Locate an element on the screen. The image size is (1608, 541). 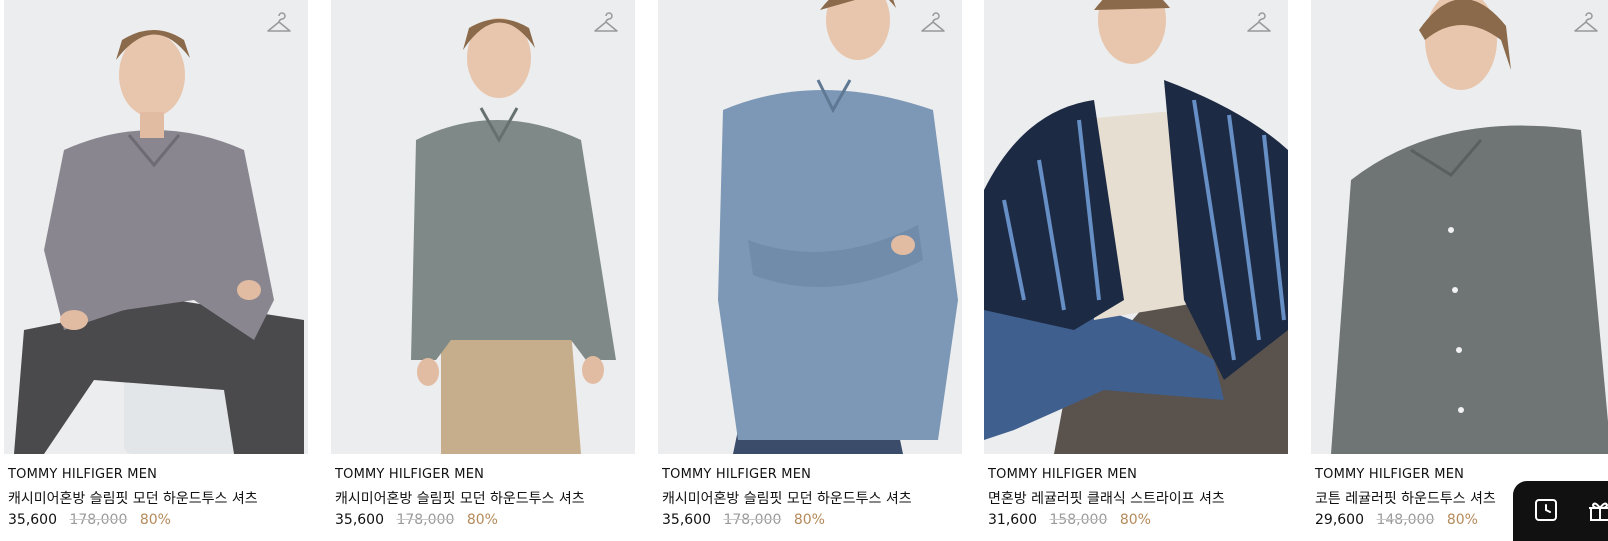
sale-price: 31,600 is located at coordinates (1012, 520).